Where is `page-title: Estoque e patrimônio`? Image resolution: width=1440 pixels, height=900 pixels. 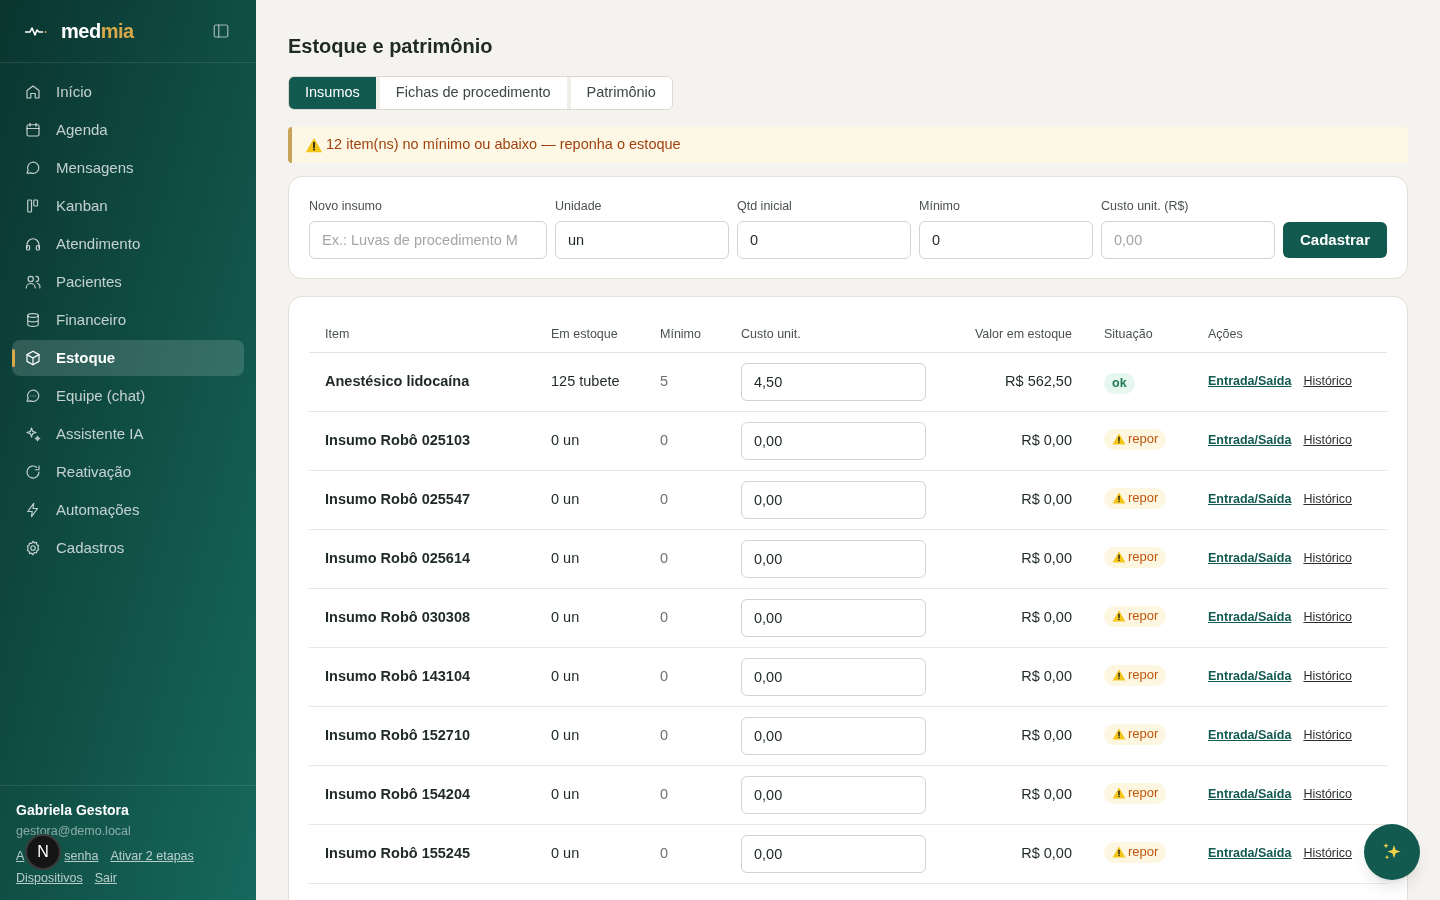
page-title: Estoque e patrimônio is located at coordinates (391, 46).